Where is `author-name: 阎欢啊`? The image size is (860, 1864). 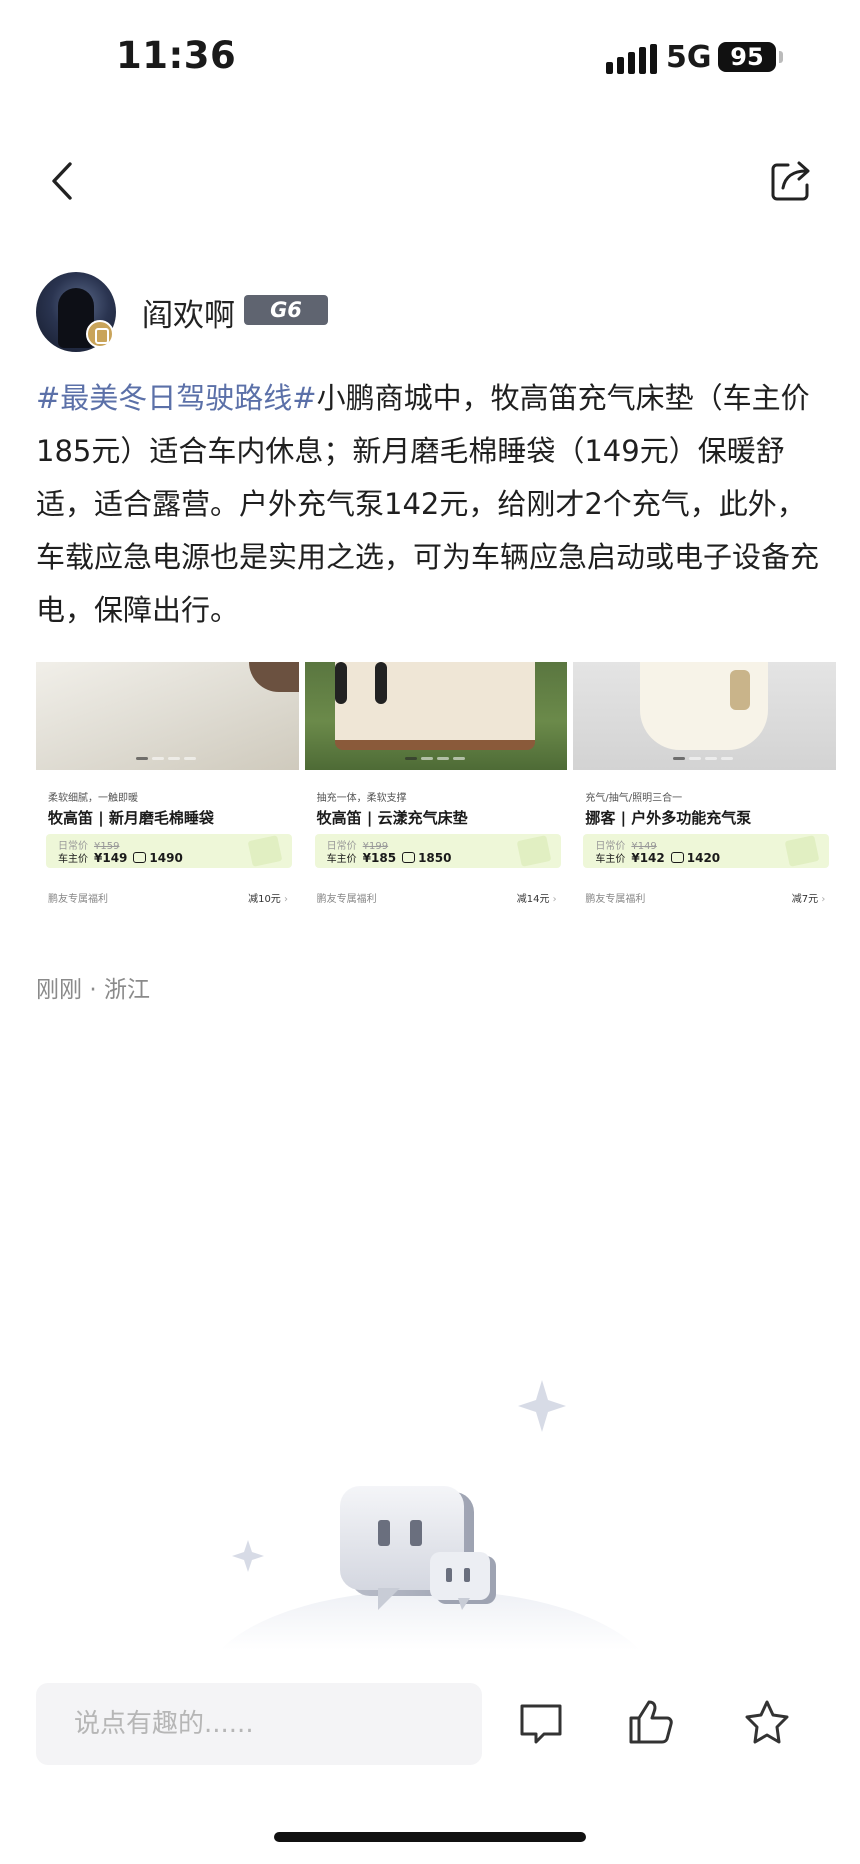 author-name: 阎欢啊 is located at coordinates (188, 312).